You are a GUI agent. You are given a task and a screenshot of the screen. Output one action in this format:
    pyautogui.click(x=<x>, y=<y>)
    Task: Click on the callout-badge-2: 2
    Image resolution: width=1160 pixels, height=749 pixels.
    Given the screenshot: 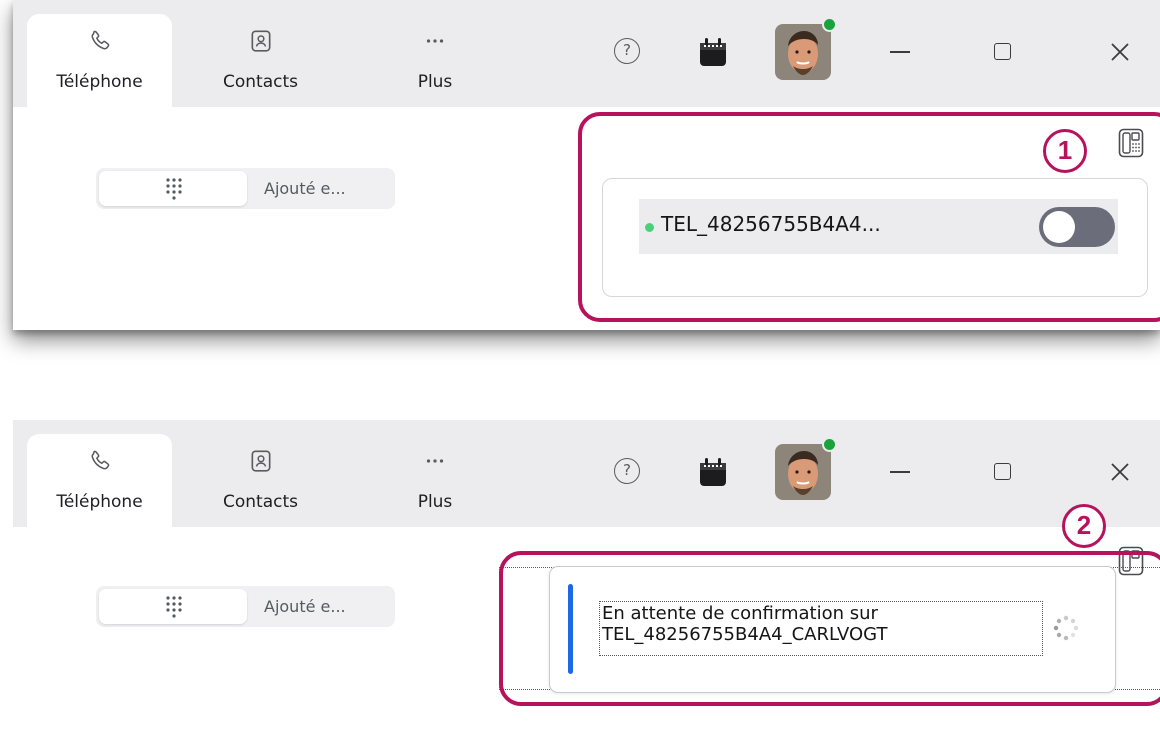 What is the action you would take?
    pyautogui.click(x=1084, y=526)
    